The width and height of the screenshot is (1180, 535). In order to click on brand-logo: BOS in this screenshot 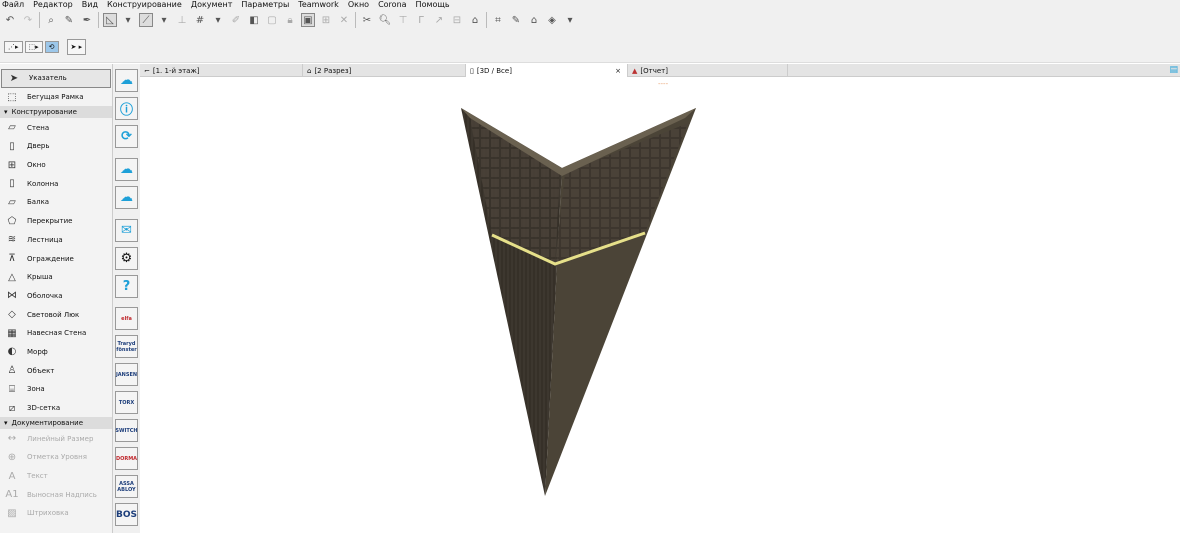, I will do `click(126, 514)`.